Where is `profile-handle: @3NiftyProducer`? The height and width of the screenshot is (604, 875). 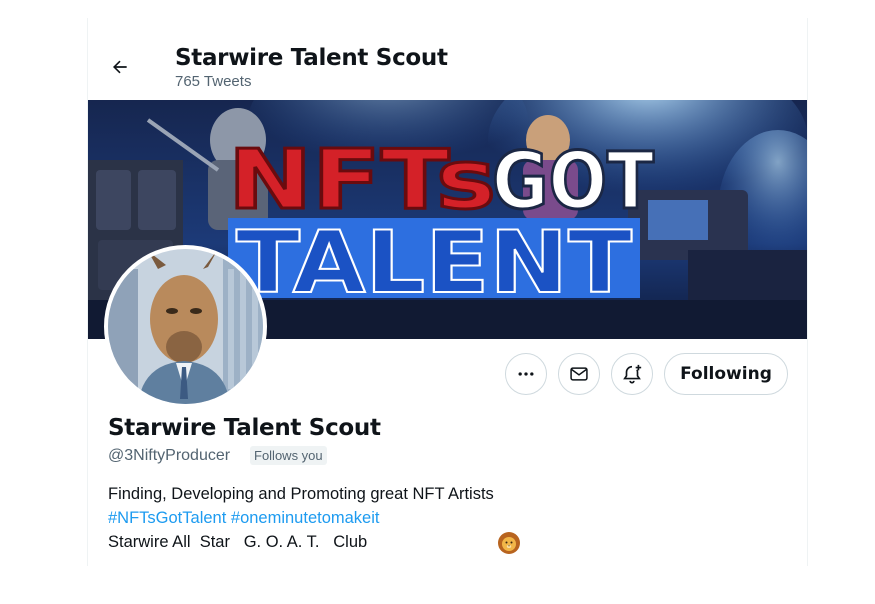 profile-handle: @3NiftyProducer is located at coordinates (169, 455).